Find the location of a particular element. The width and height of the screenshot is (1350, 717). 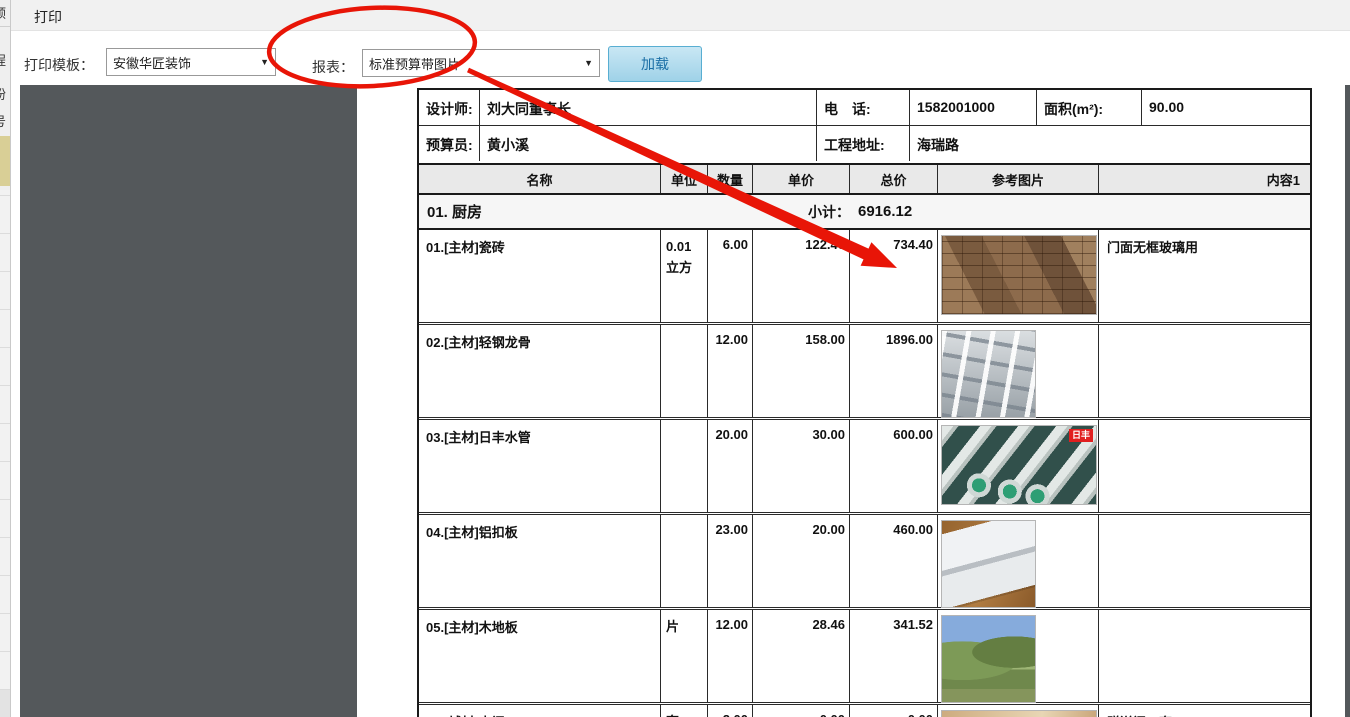

table-row: 03.[主材]日丰水管 20.00 30.00 600.00 日丰 is located at coordinates (864, 467).